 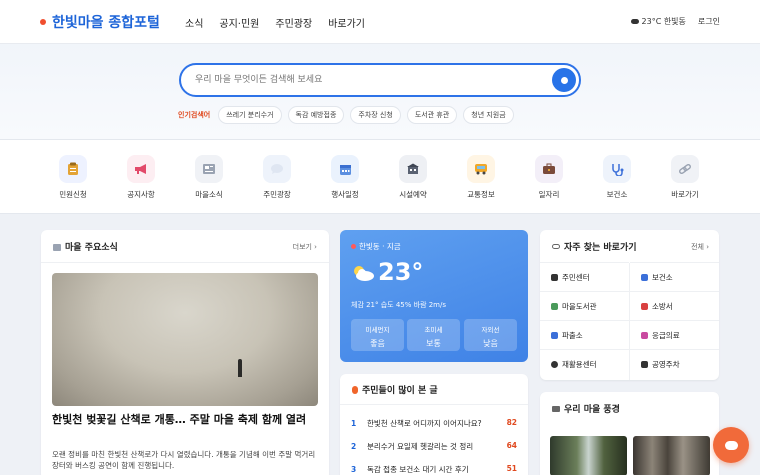 I want to click on quick-item-news: 마을소식, so click(x=209, y=177).